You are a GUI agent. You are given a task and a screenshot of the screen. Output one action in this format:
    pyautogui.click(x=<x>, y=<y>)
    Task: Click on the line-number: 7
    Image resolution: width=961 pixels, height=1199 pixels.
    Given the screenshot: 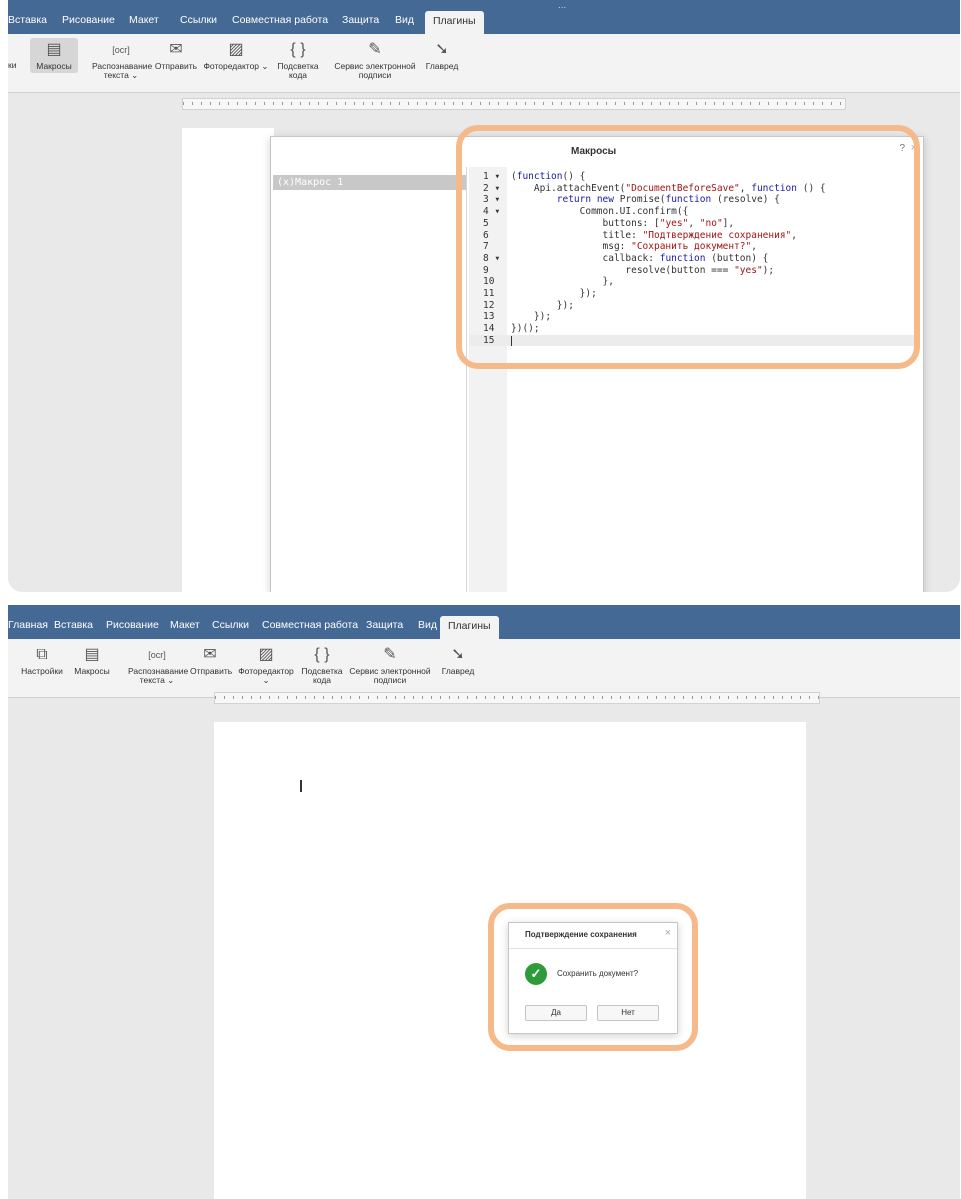 What is the action you would take?
    pyautogui.click(x=486, y=247)
    